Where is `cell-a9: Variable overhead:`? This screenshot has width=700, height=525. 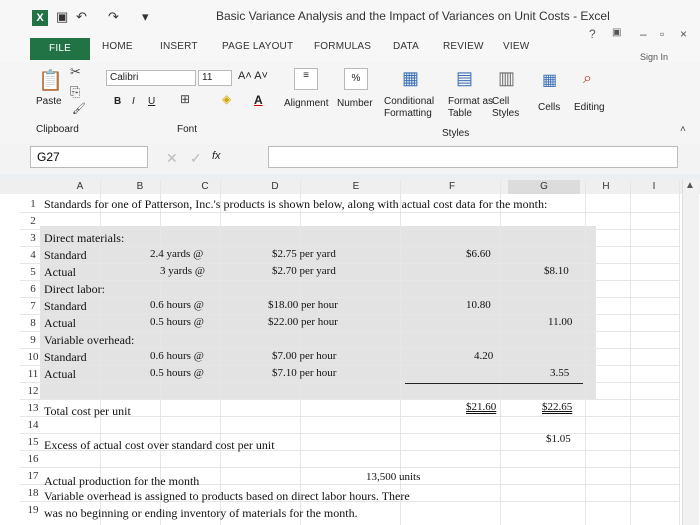 cell-a9: Variable overhead: is located at coordinates (89, 340).